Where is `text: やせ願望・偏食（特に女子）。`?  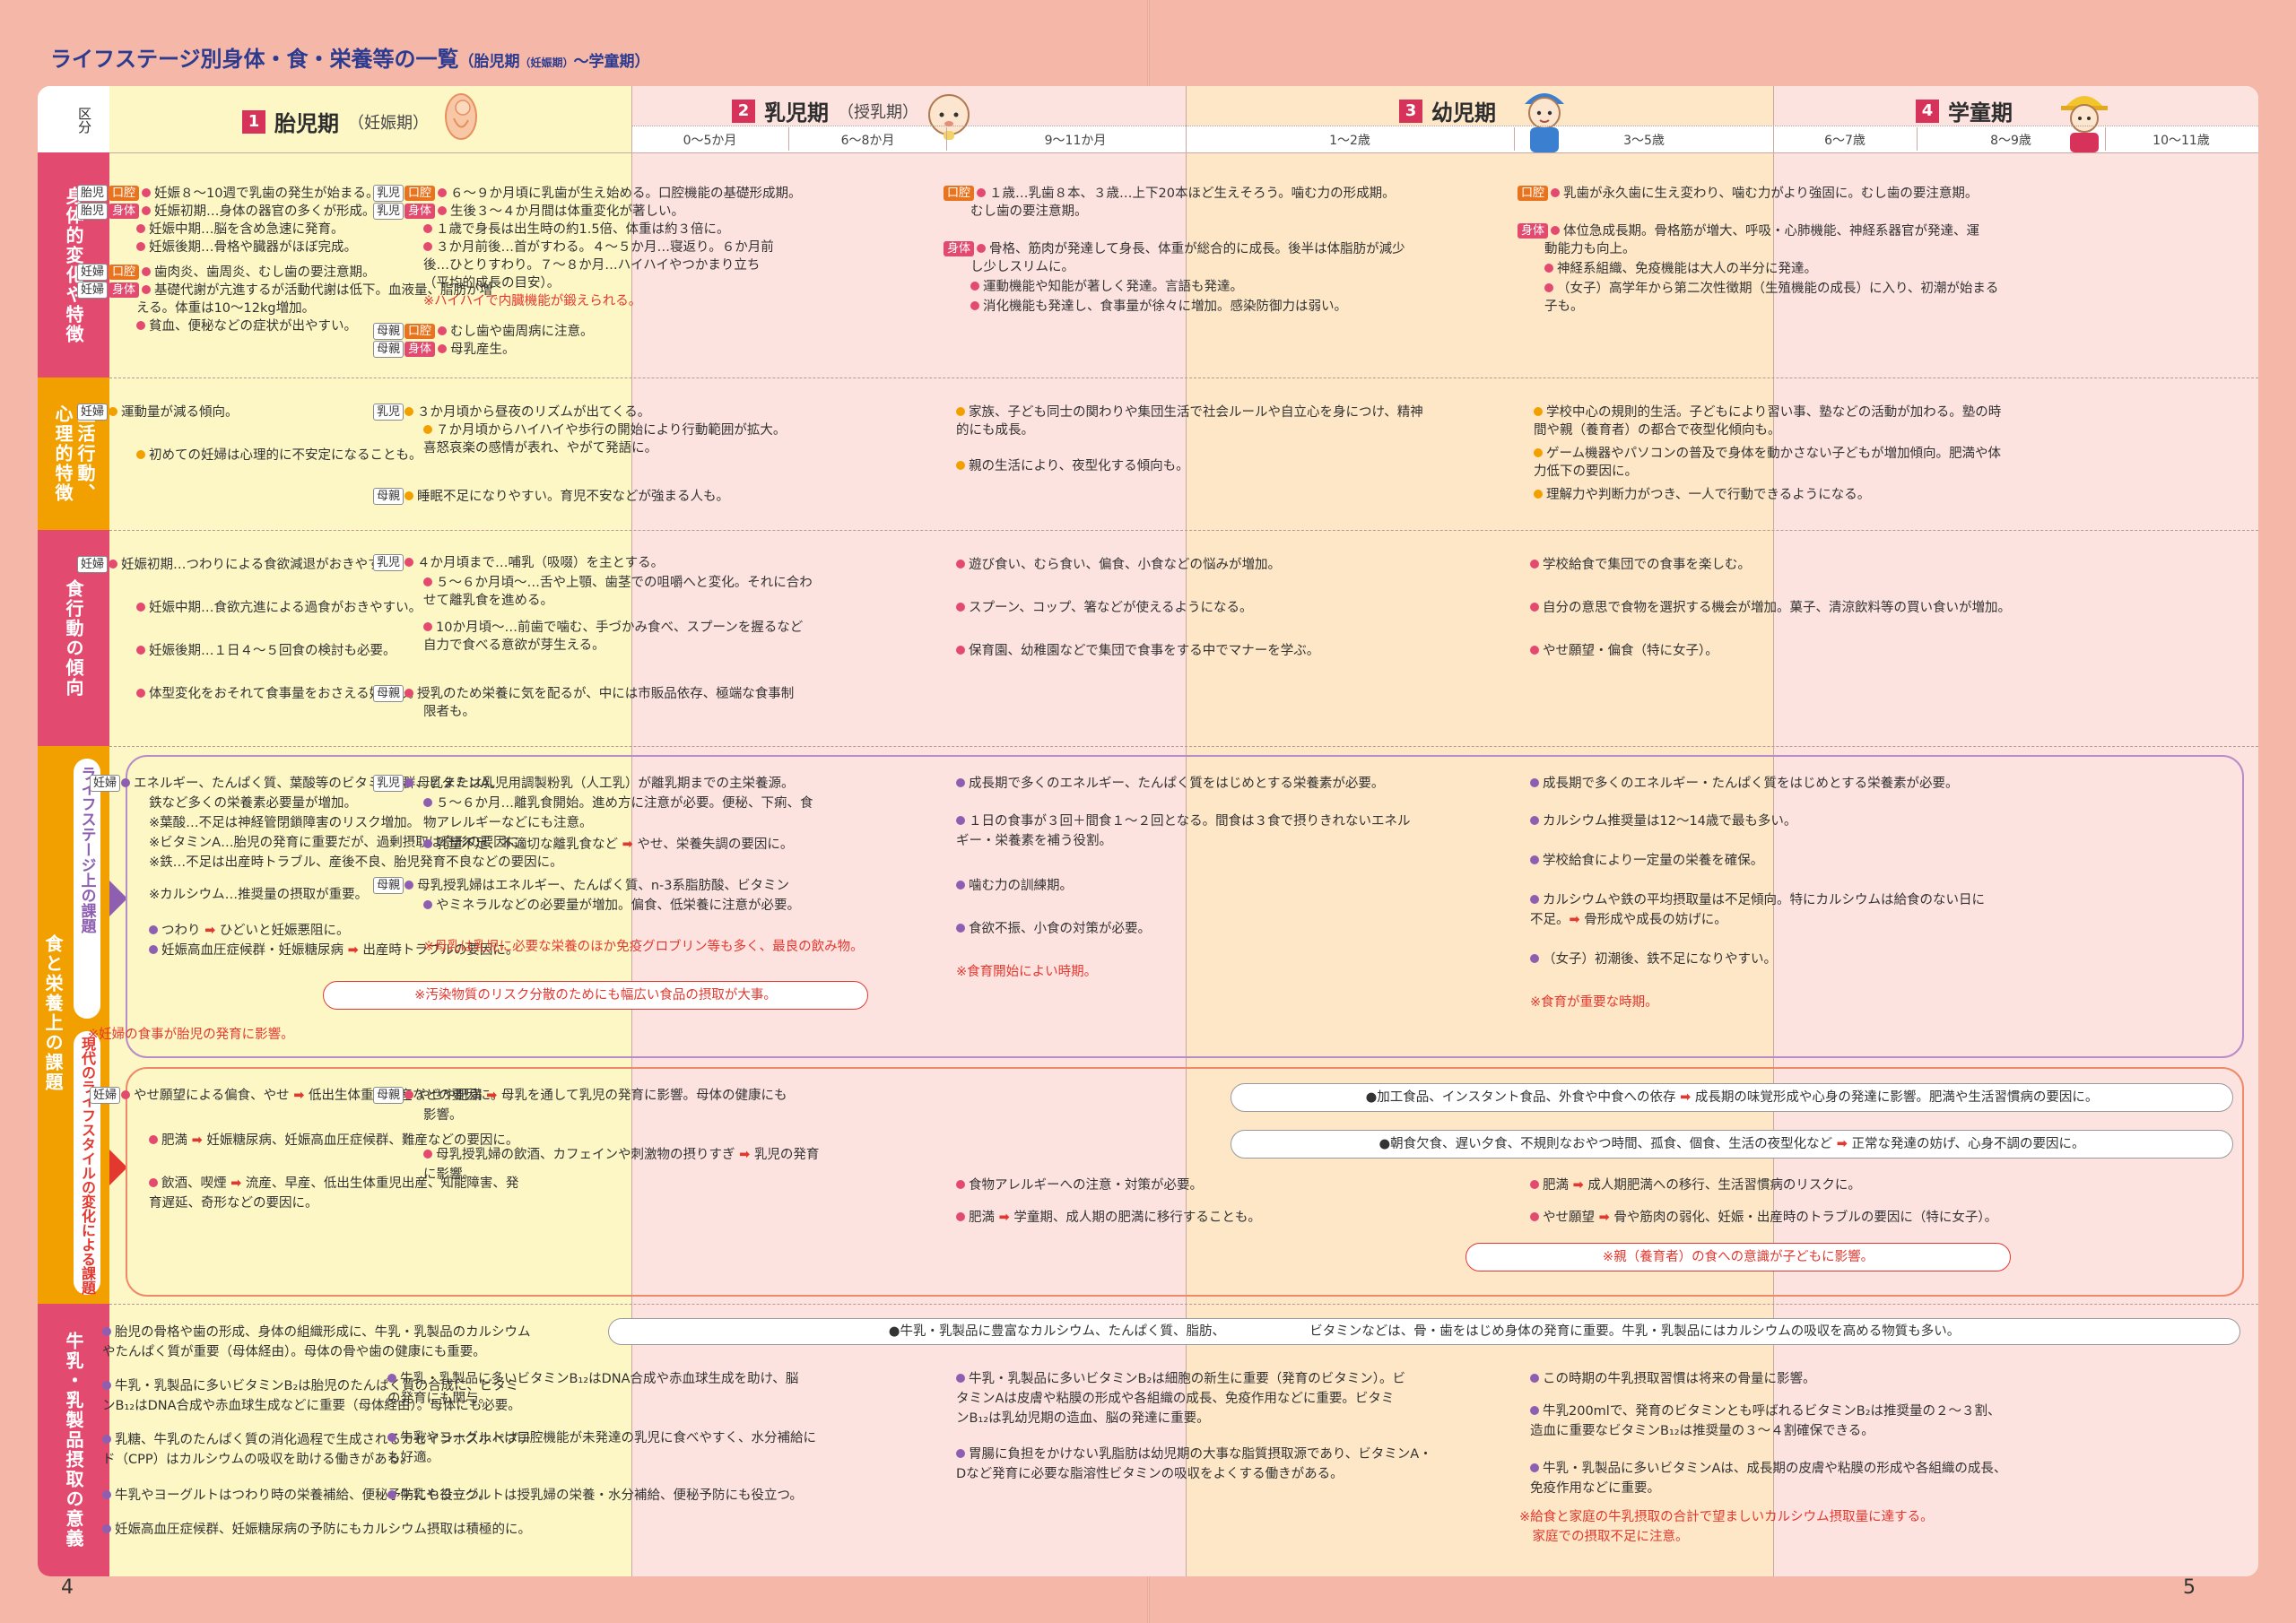
text: やせ願望・偏食（特に女子）。 is located at coordinates (1630, 651).